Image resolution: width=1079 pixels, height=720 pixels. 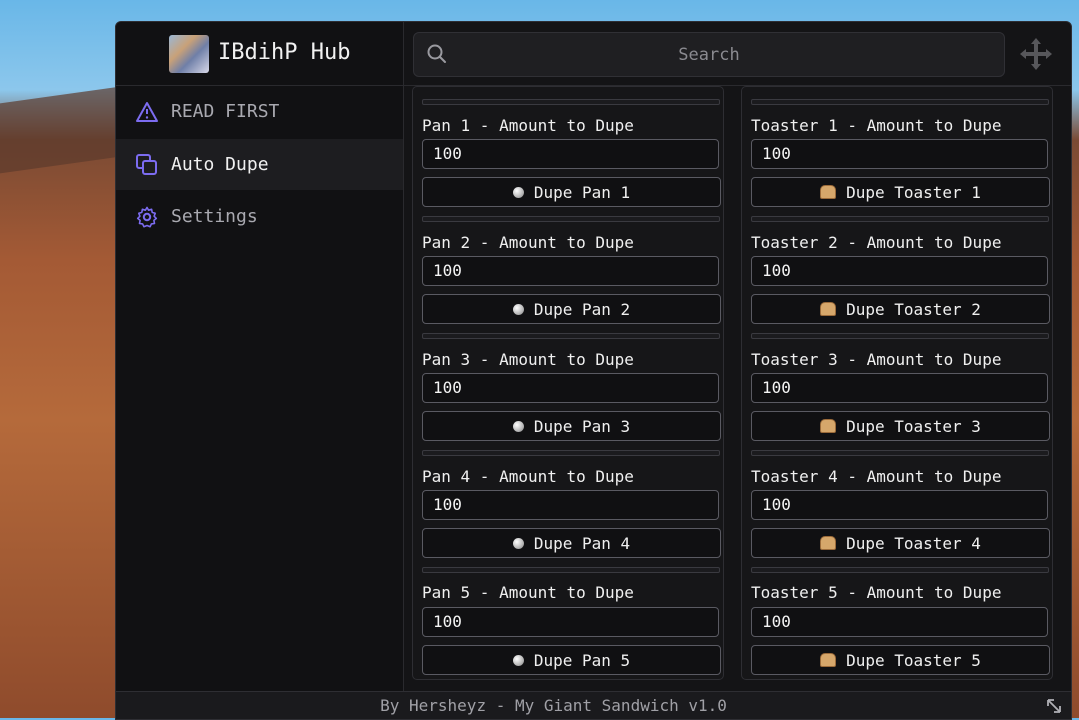 What do you see at coordinates (582, 192) in the screenshot?
I see `button-label: Dupe Pan 1` at bounding box center [582, 192].